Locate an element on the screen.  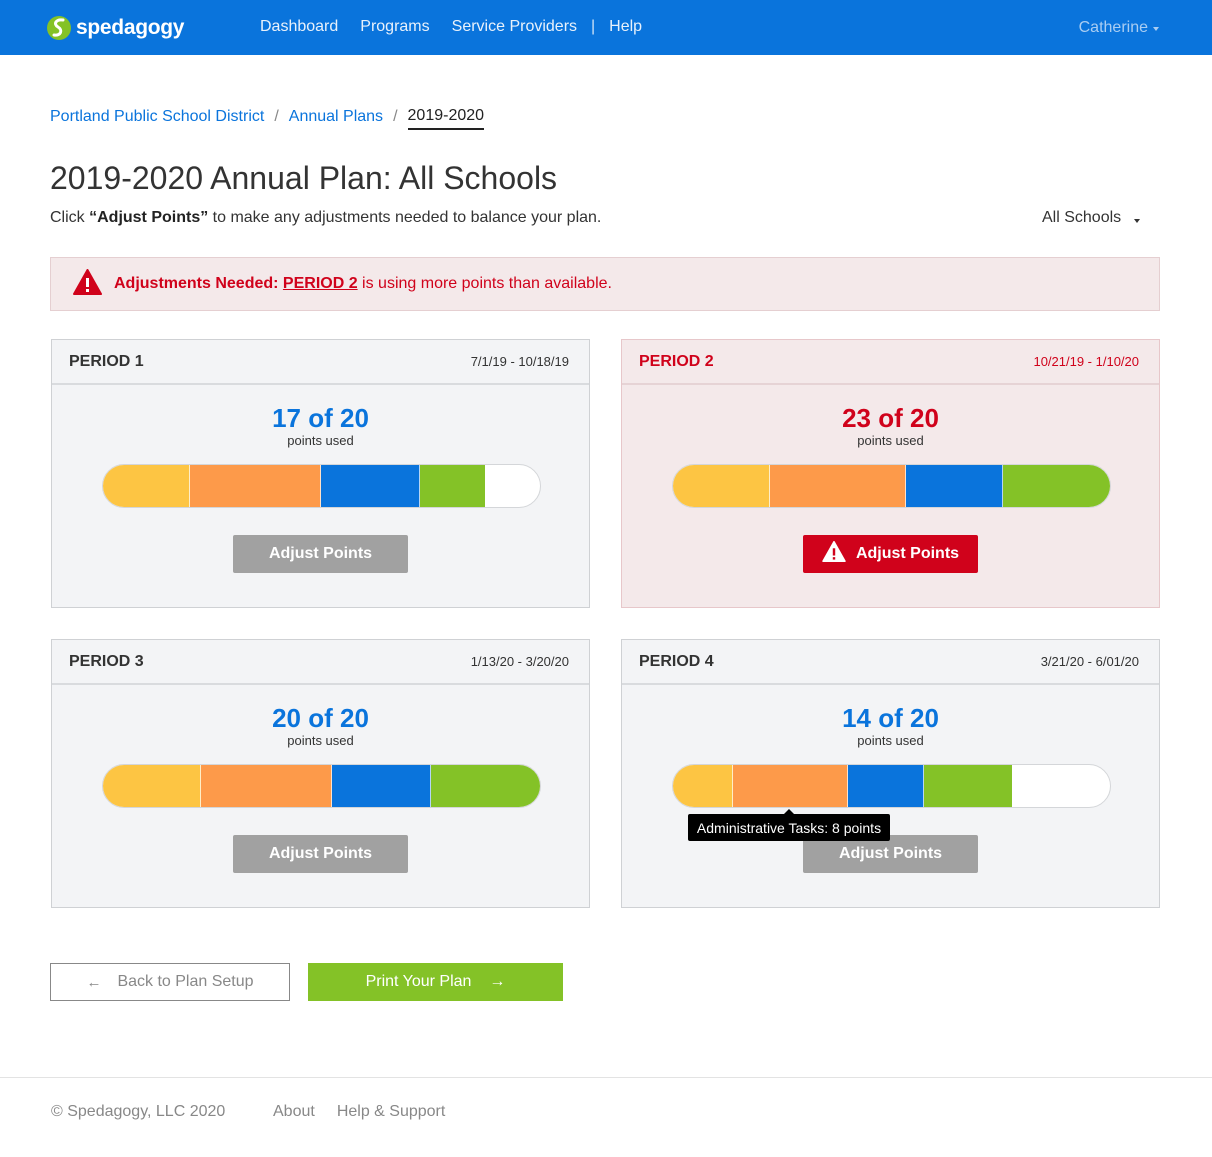
card-header: PERIOD 2 10/21/19 - 1/10/20 is located at coordinates (890, 362).